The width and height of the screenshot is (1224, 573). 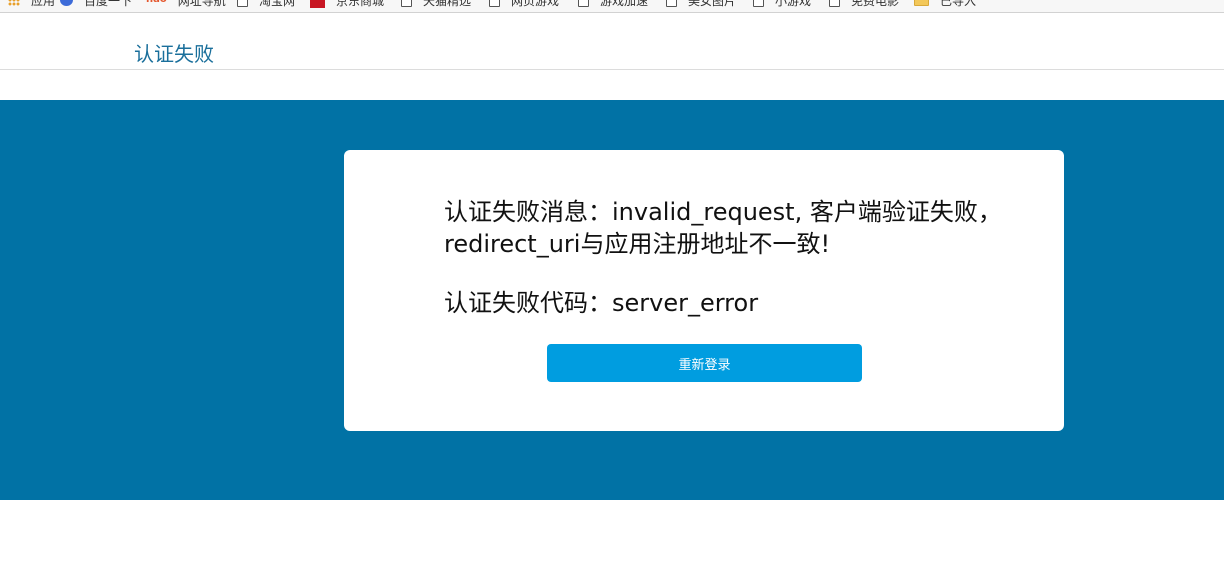 I want to click on bookmark-label: 百度一下, so click(x=108, y=4).